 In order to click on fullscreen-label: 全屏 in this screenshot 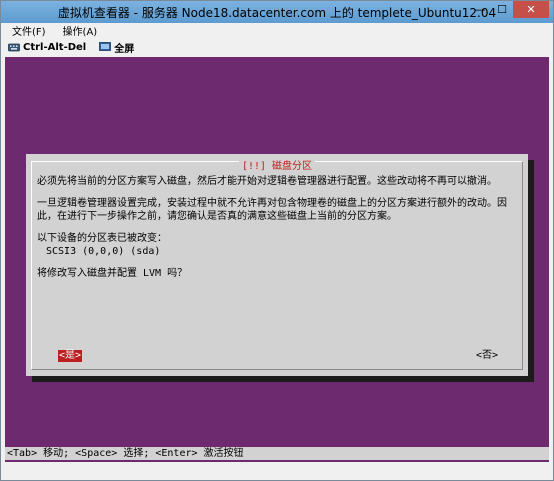, I will do `click(124, 49)`.